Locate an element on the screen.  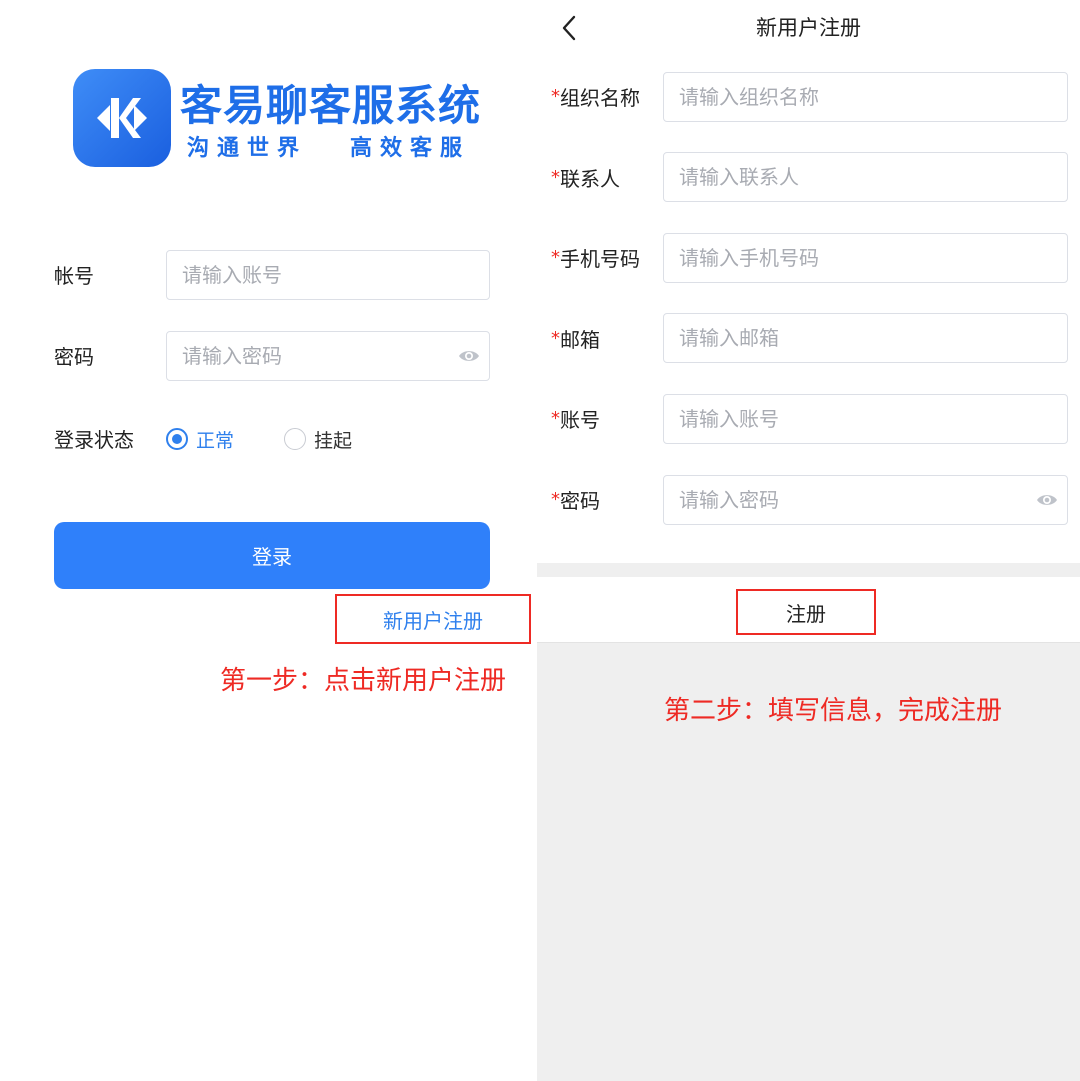
logo-icon is located at coordinates (122, 118).